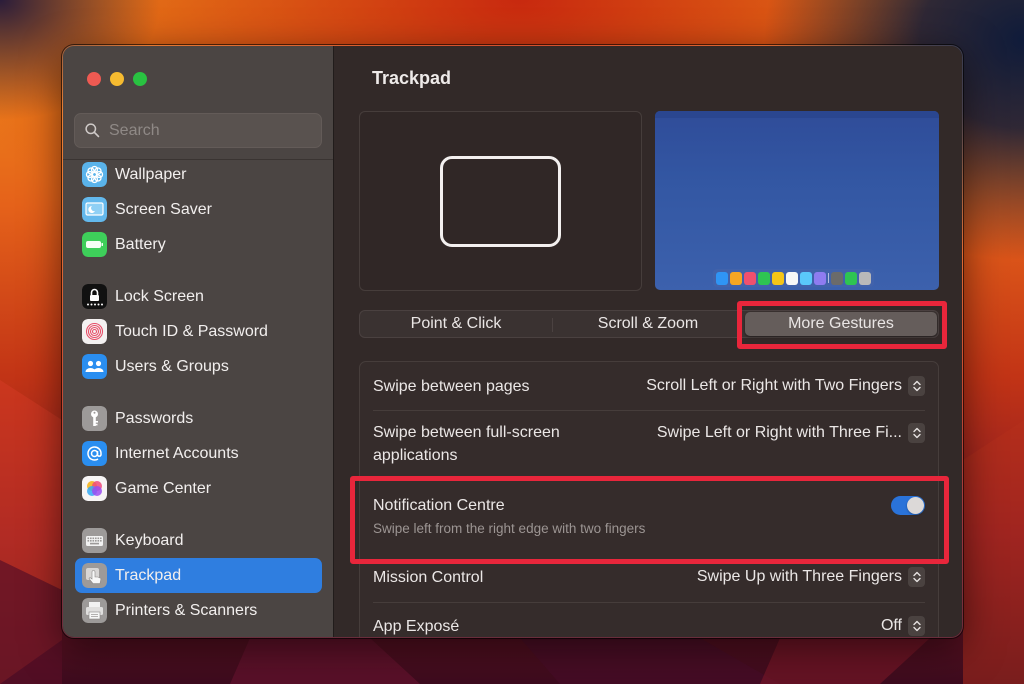 The width and height of the screenshot is (1024, 684). I want to click on sidebar-item-label: Game Center, so click(163, 488).